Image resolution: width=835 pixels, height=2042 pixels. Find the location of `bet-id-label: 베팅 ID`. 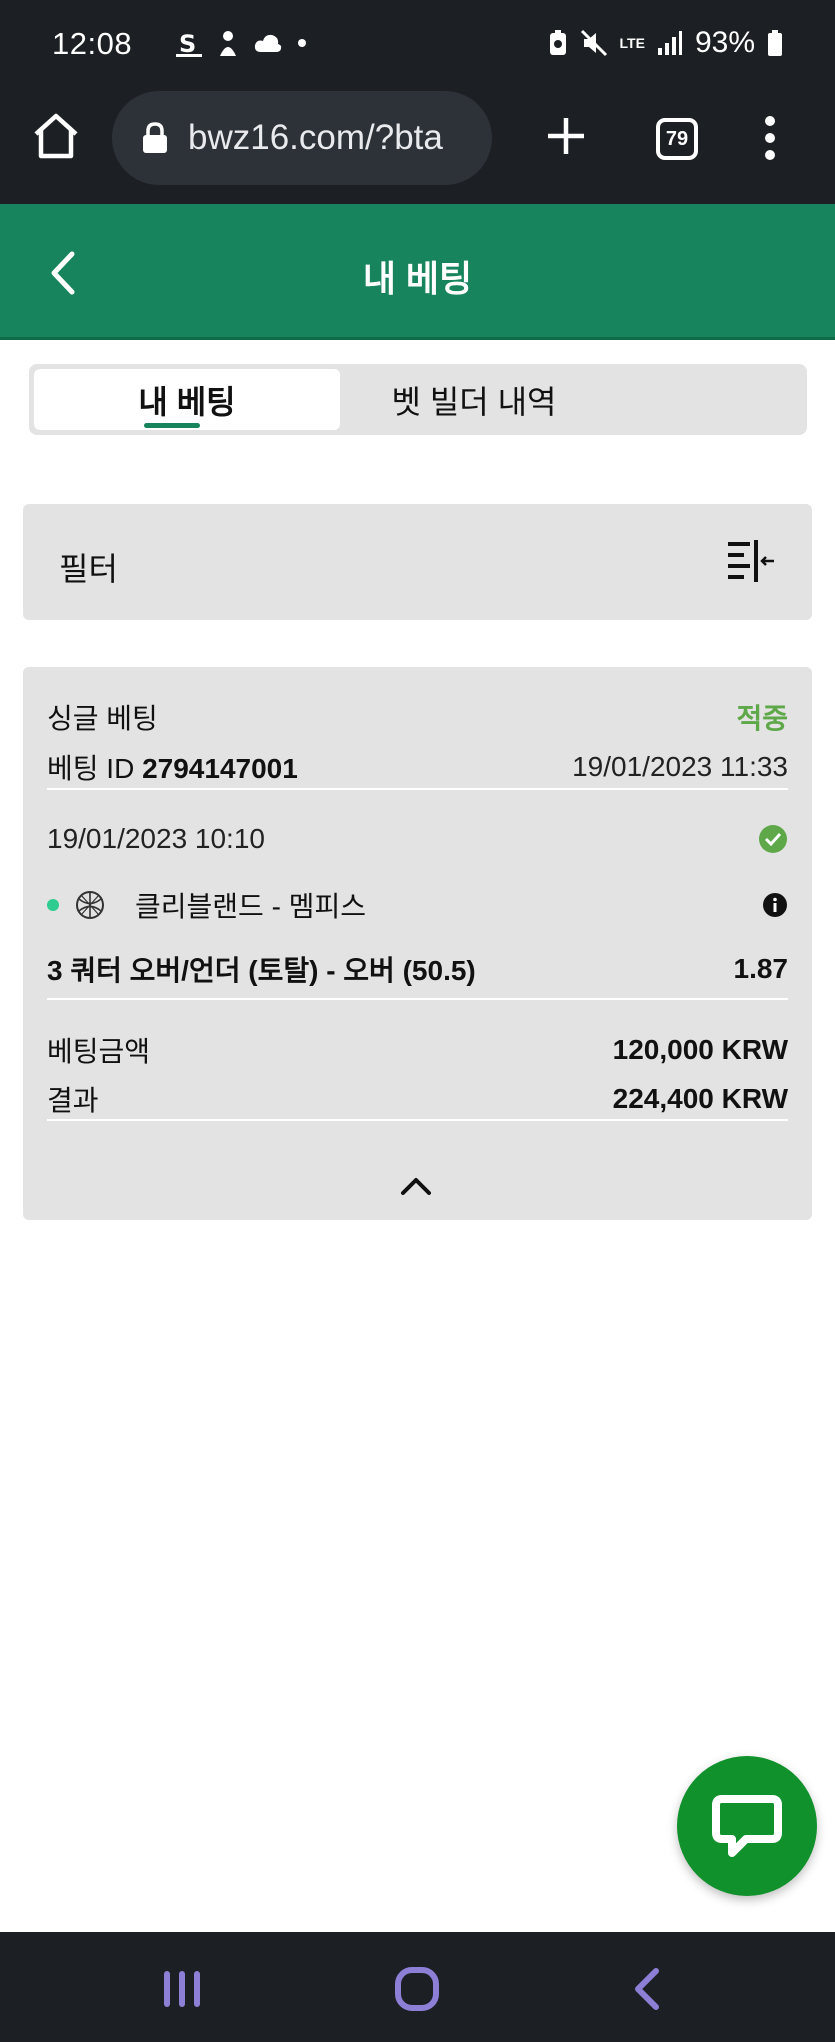

bet-id-label: 베팅 ID is located at coordinates (95, 768).